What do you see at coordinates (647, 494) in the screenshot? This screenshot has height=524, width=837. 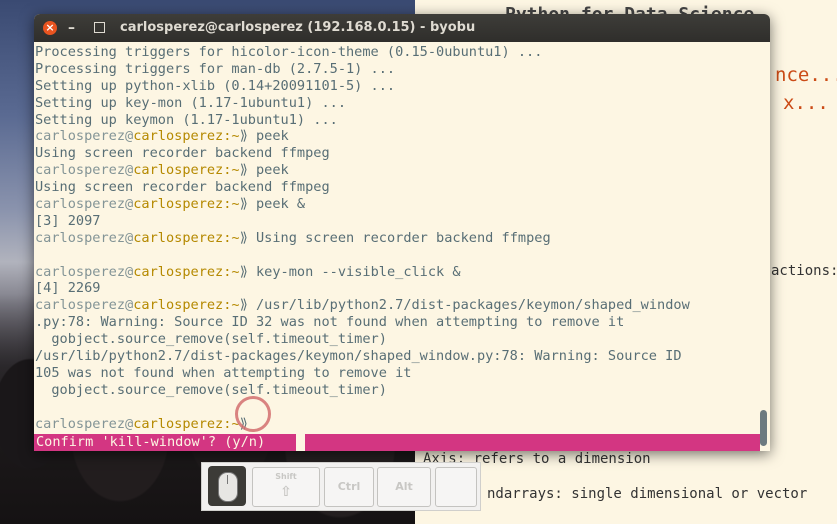 I see `doc-ndarrays-text: ndarrays: single dimensional or vector` at bounding box center [647, 494].